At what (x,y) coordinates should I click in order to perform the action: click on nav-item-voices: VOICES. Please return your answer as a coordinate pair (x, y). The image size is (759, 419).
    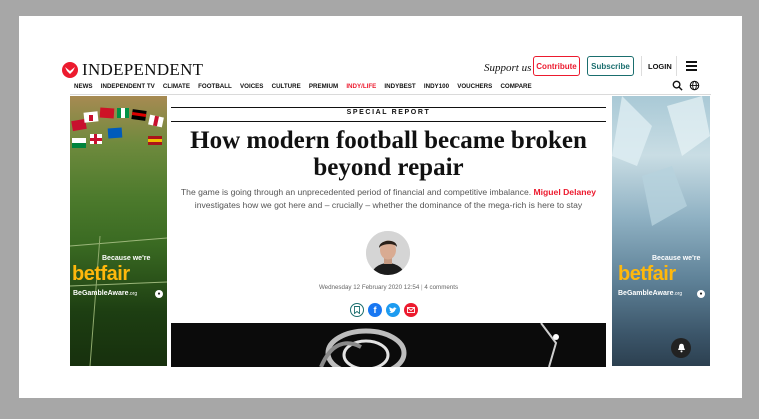
    Looking at the image, I should click on (251, 86).